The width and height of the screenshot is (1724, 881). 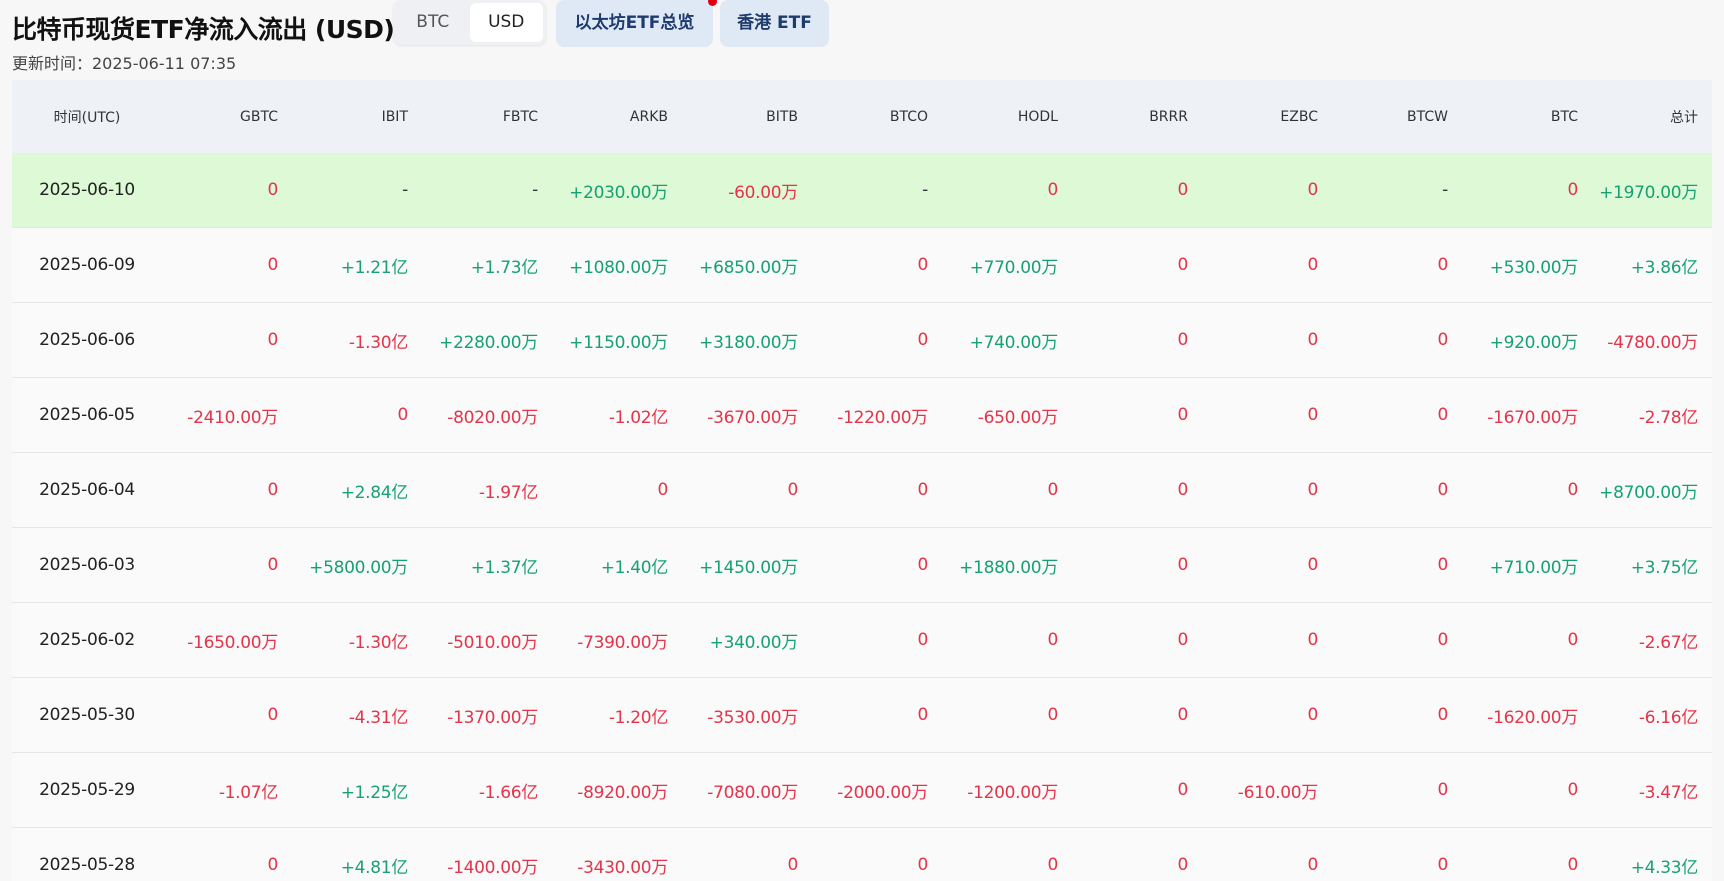 I want to click on flow-cell-fbtc: +1.37亿, so click(x=487, y=565).